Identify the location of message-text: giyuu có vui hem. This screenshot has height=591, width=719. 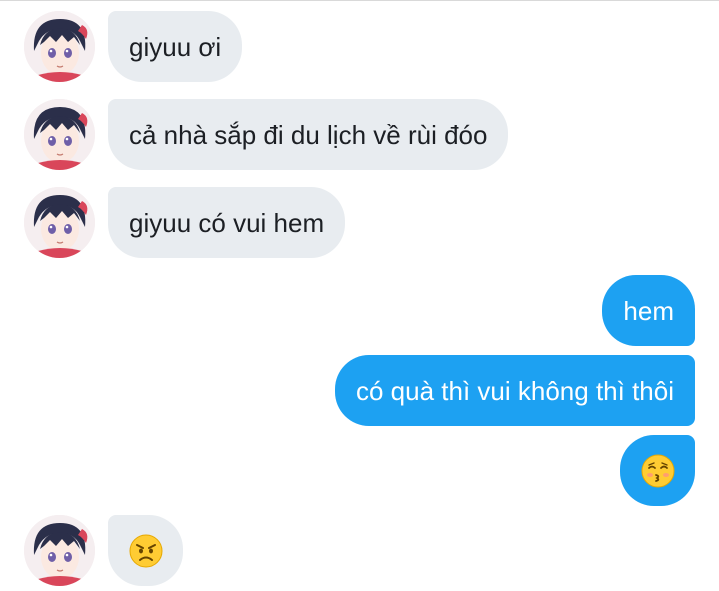
(227, 222).